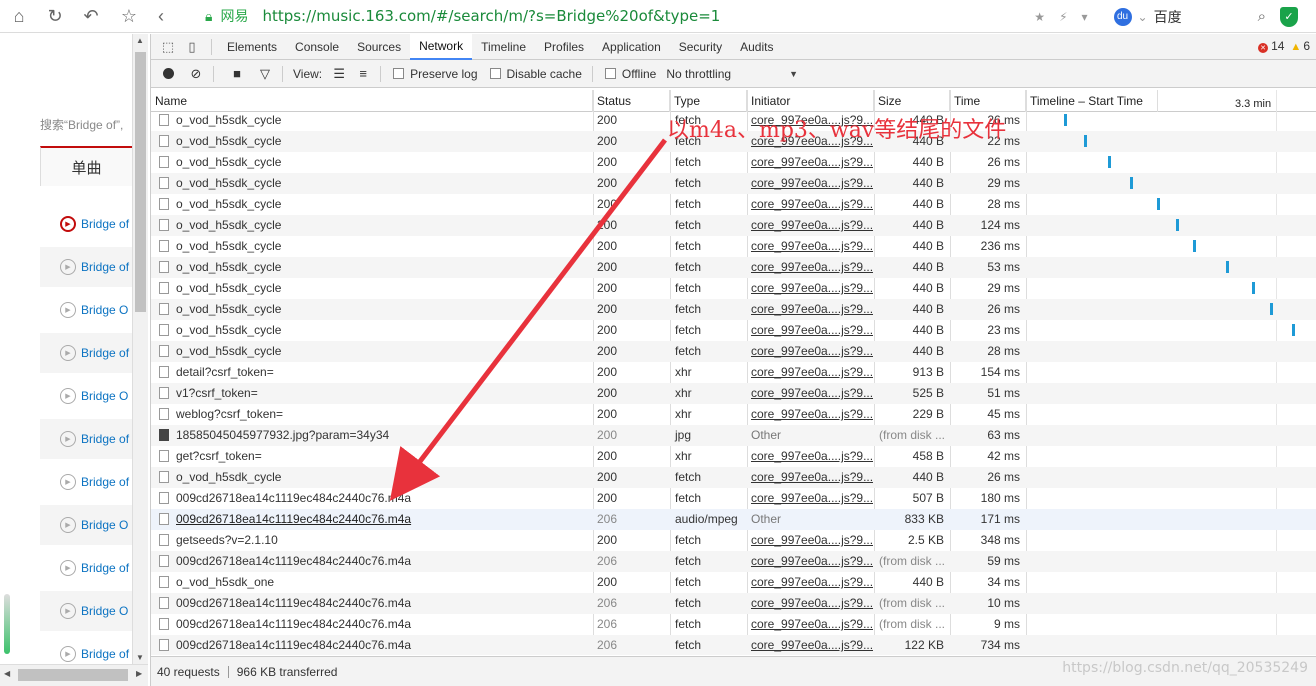 The image size is (1316, 686). I want to click on column-name: Name, so click(372, 101).